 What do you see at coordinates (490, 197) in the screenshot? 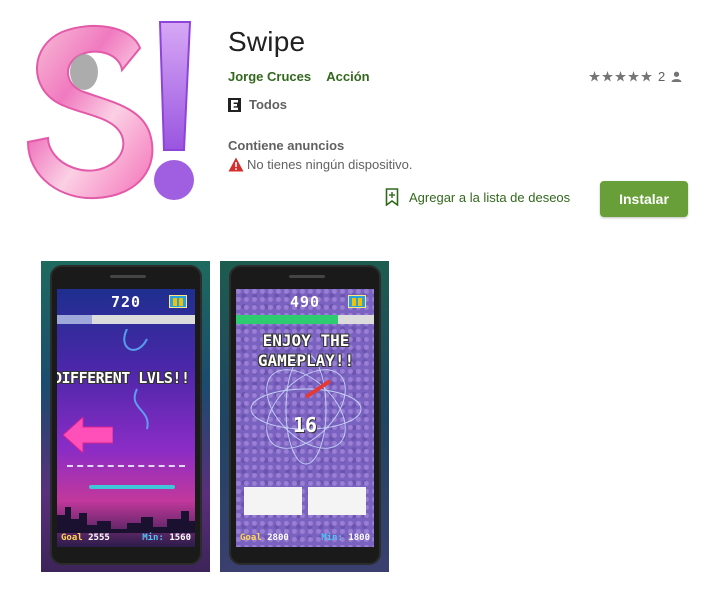
I see `wishlist-label: Agregar a la lista de deseos` at bounding box center [490, 197].